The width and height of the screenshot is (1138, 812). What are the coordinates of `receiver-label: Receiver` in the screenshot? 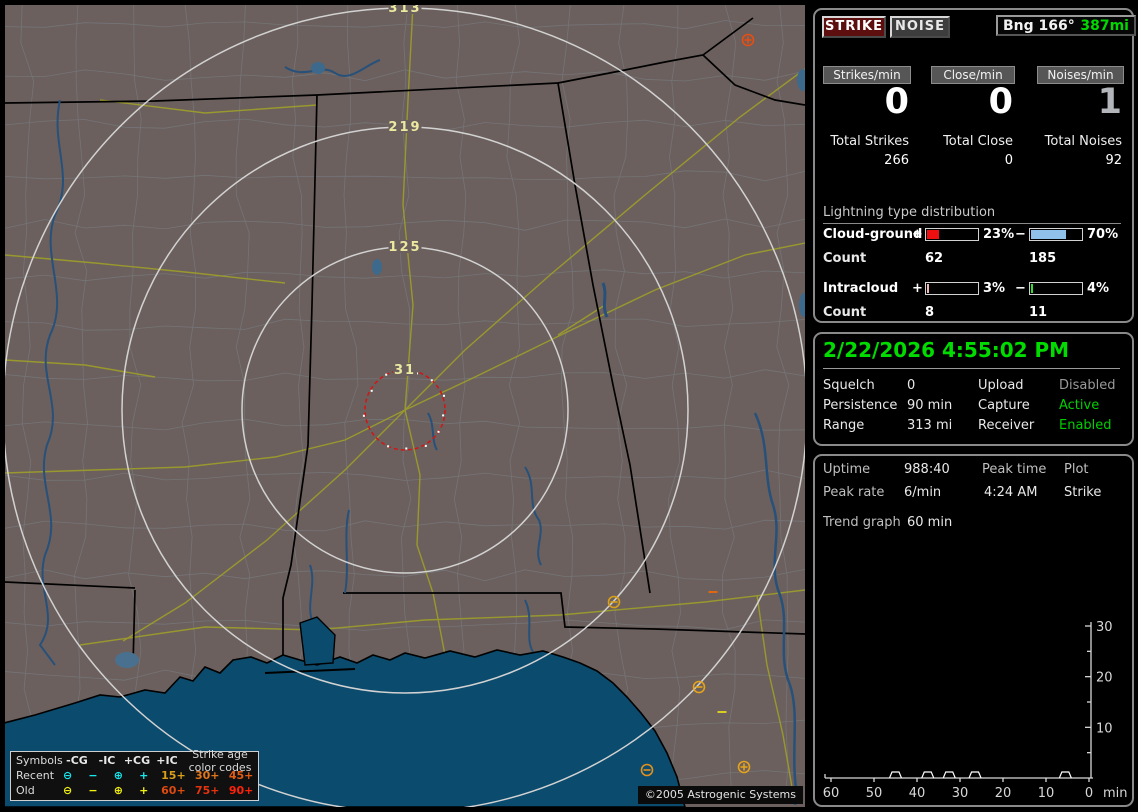 It's located at (1006, 425).